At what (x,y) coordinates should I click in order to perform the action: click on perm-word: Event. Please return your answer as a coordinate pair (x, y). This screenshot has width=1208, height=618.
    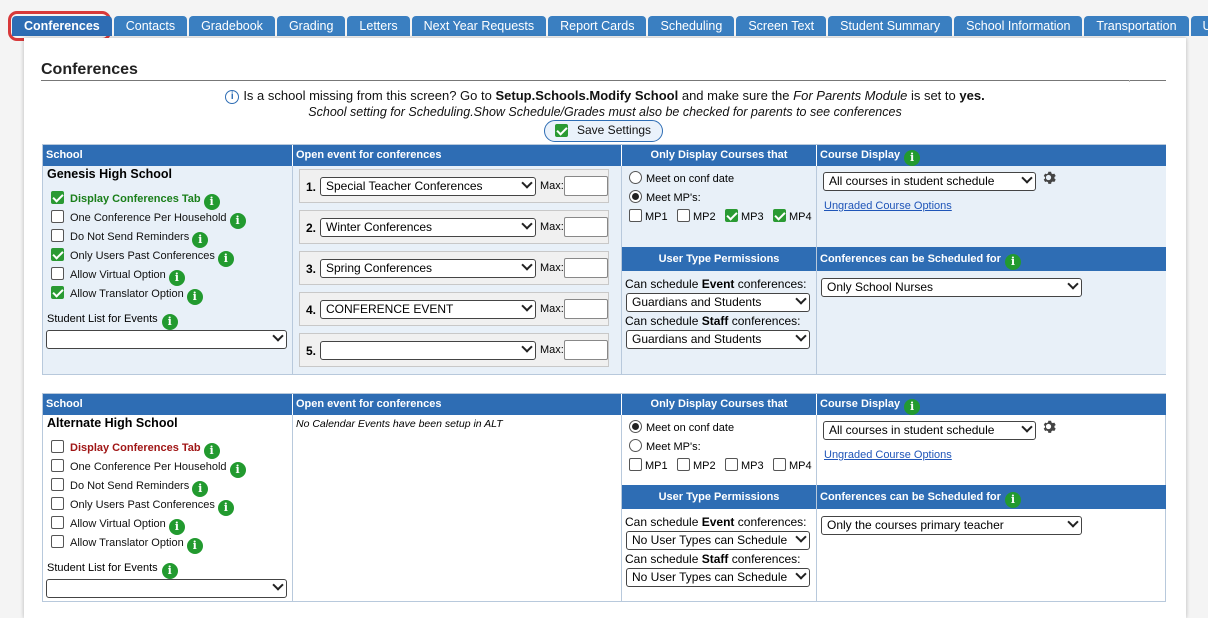
    Looking at the image, I should click on (718, 284).